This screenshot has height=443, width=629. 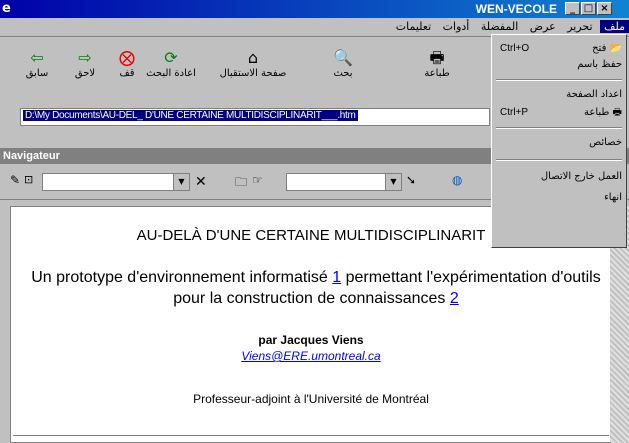 What do you see at coordinates (344, 182) in the screenshot?
I see `navigator-combo-2: ▼` at bounding box center [344, 182].